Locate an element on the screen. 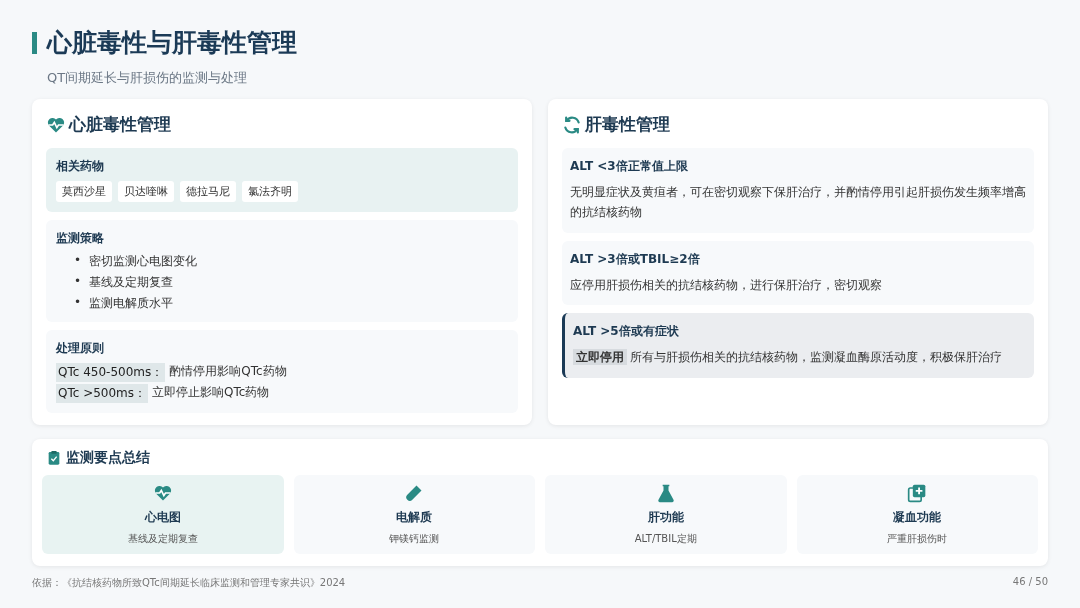  card-title: 肝毒性管理 is located at coordinates (627, 124).